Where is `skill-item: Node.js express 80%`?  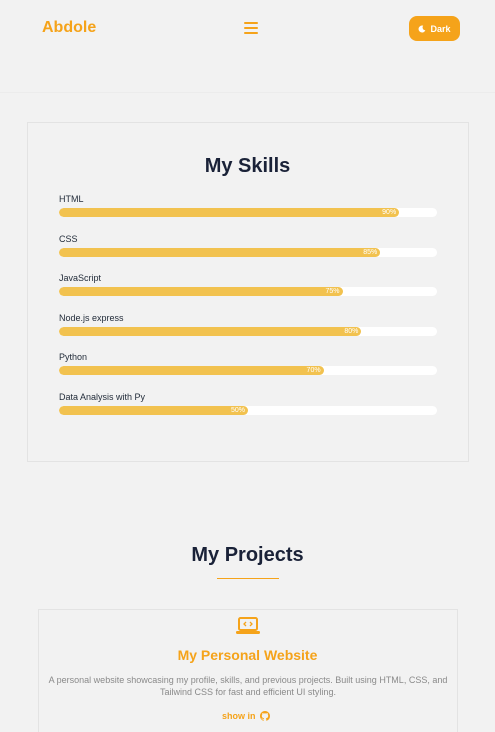 skill-item: Node.js express 80% is located at coordinates (248, 324).